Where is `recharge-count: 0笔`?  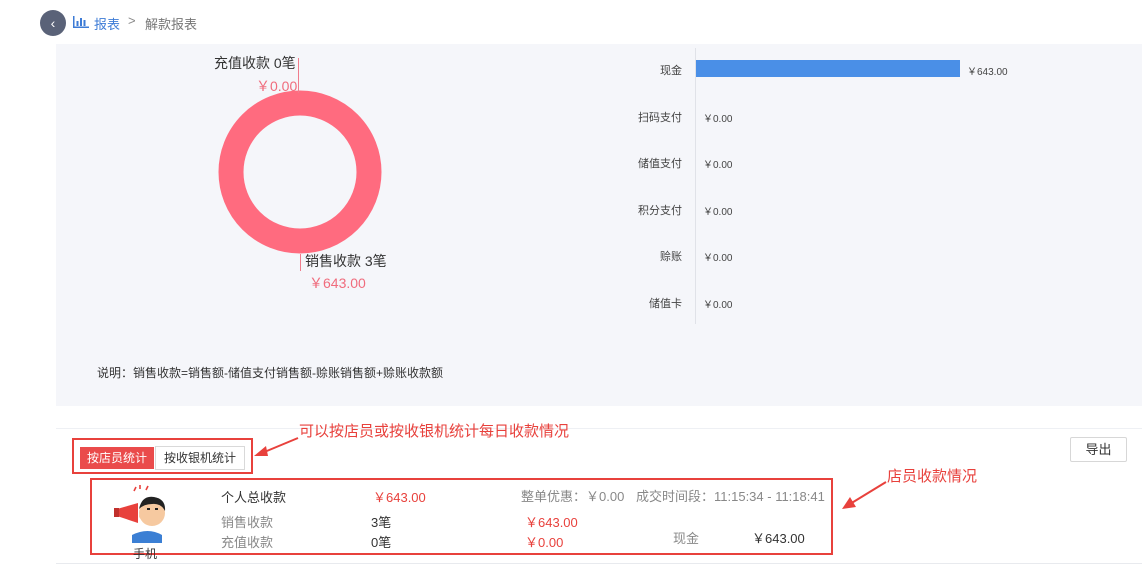
recharge-count: 0笔 is located at coordinates (381, 542).